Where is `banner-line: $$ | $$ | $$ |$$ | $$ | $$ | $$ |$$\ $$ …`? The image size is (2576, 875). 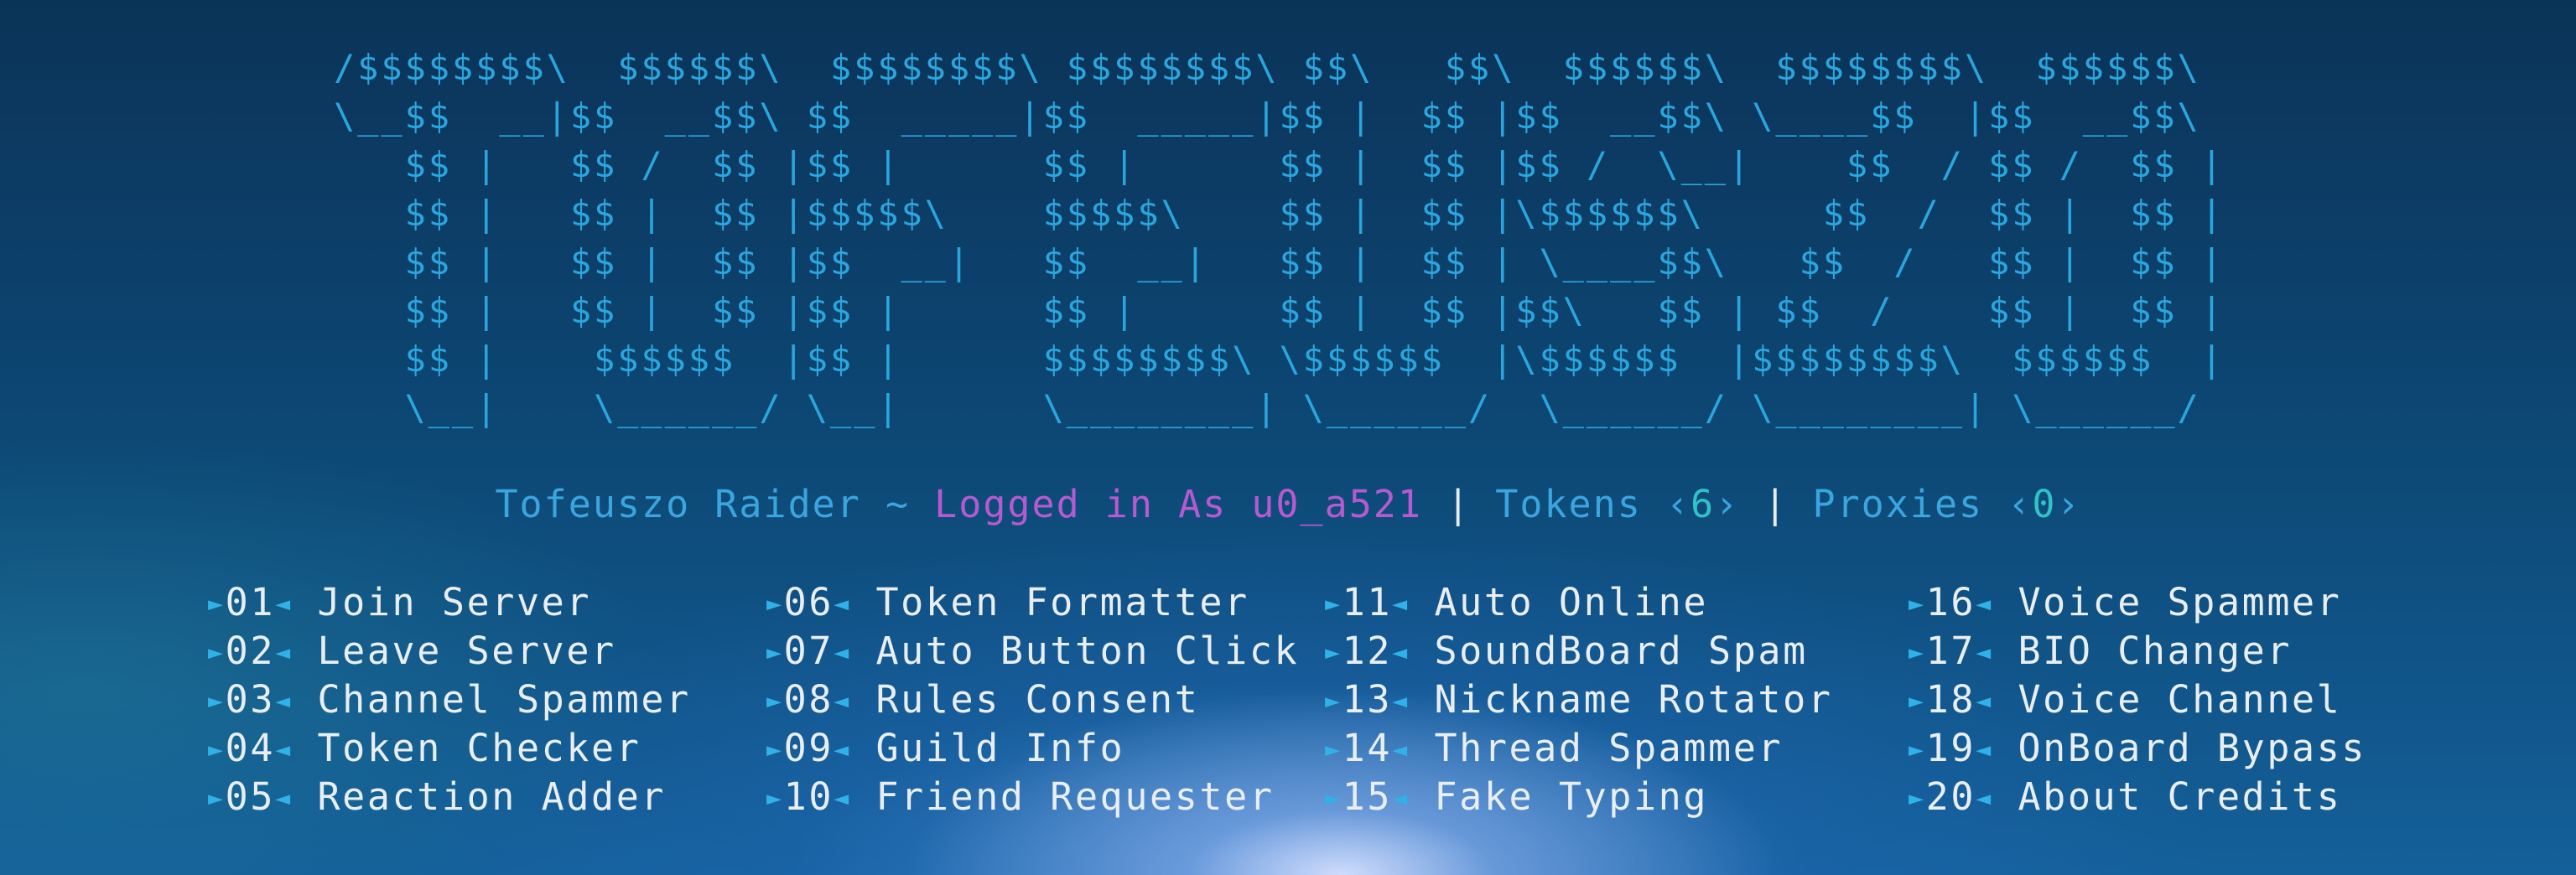 banner-line: $$ | $$ | $$ |$$ | $$ | $$ | $$ |$$\ $$ … is located at coordinates (1279, 310).